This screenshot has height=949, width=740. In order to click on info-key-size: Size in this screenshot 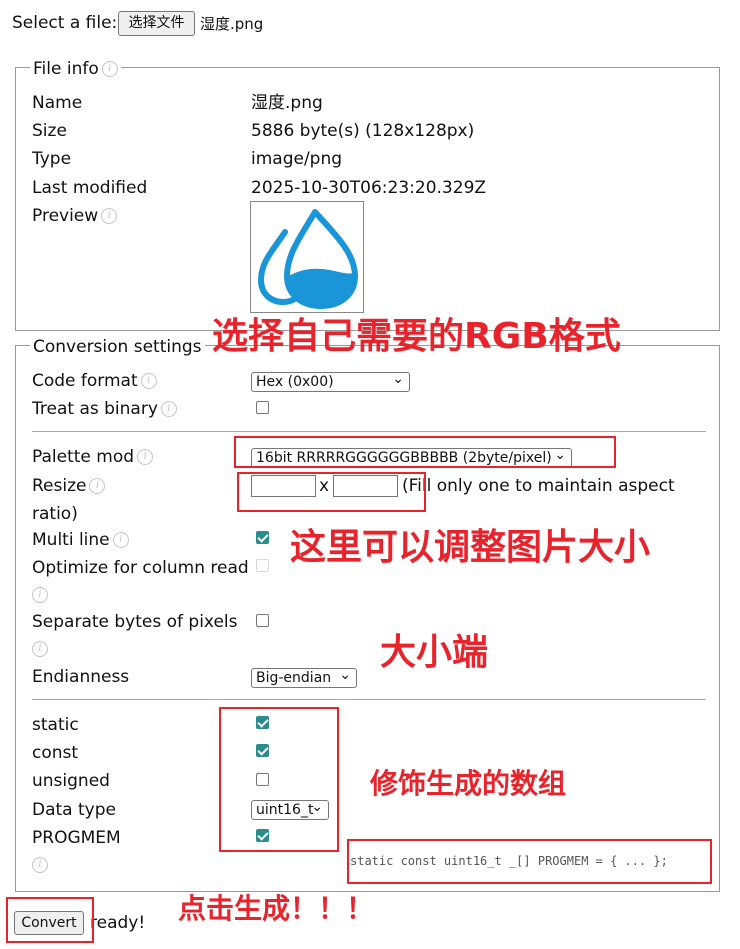, I will do `click(49, 131)`.